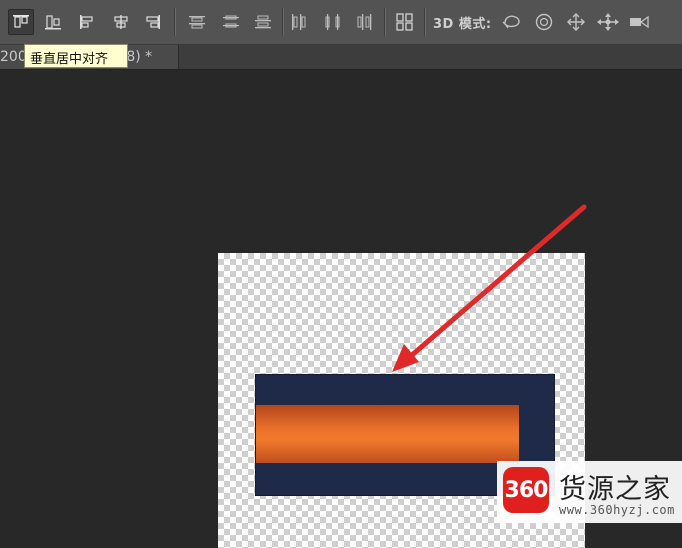 The image size is (682, 548). I want to click on drag-3d-button, so click(576, 22).